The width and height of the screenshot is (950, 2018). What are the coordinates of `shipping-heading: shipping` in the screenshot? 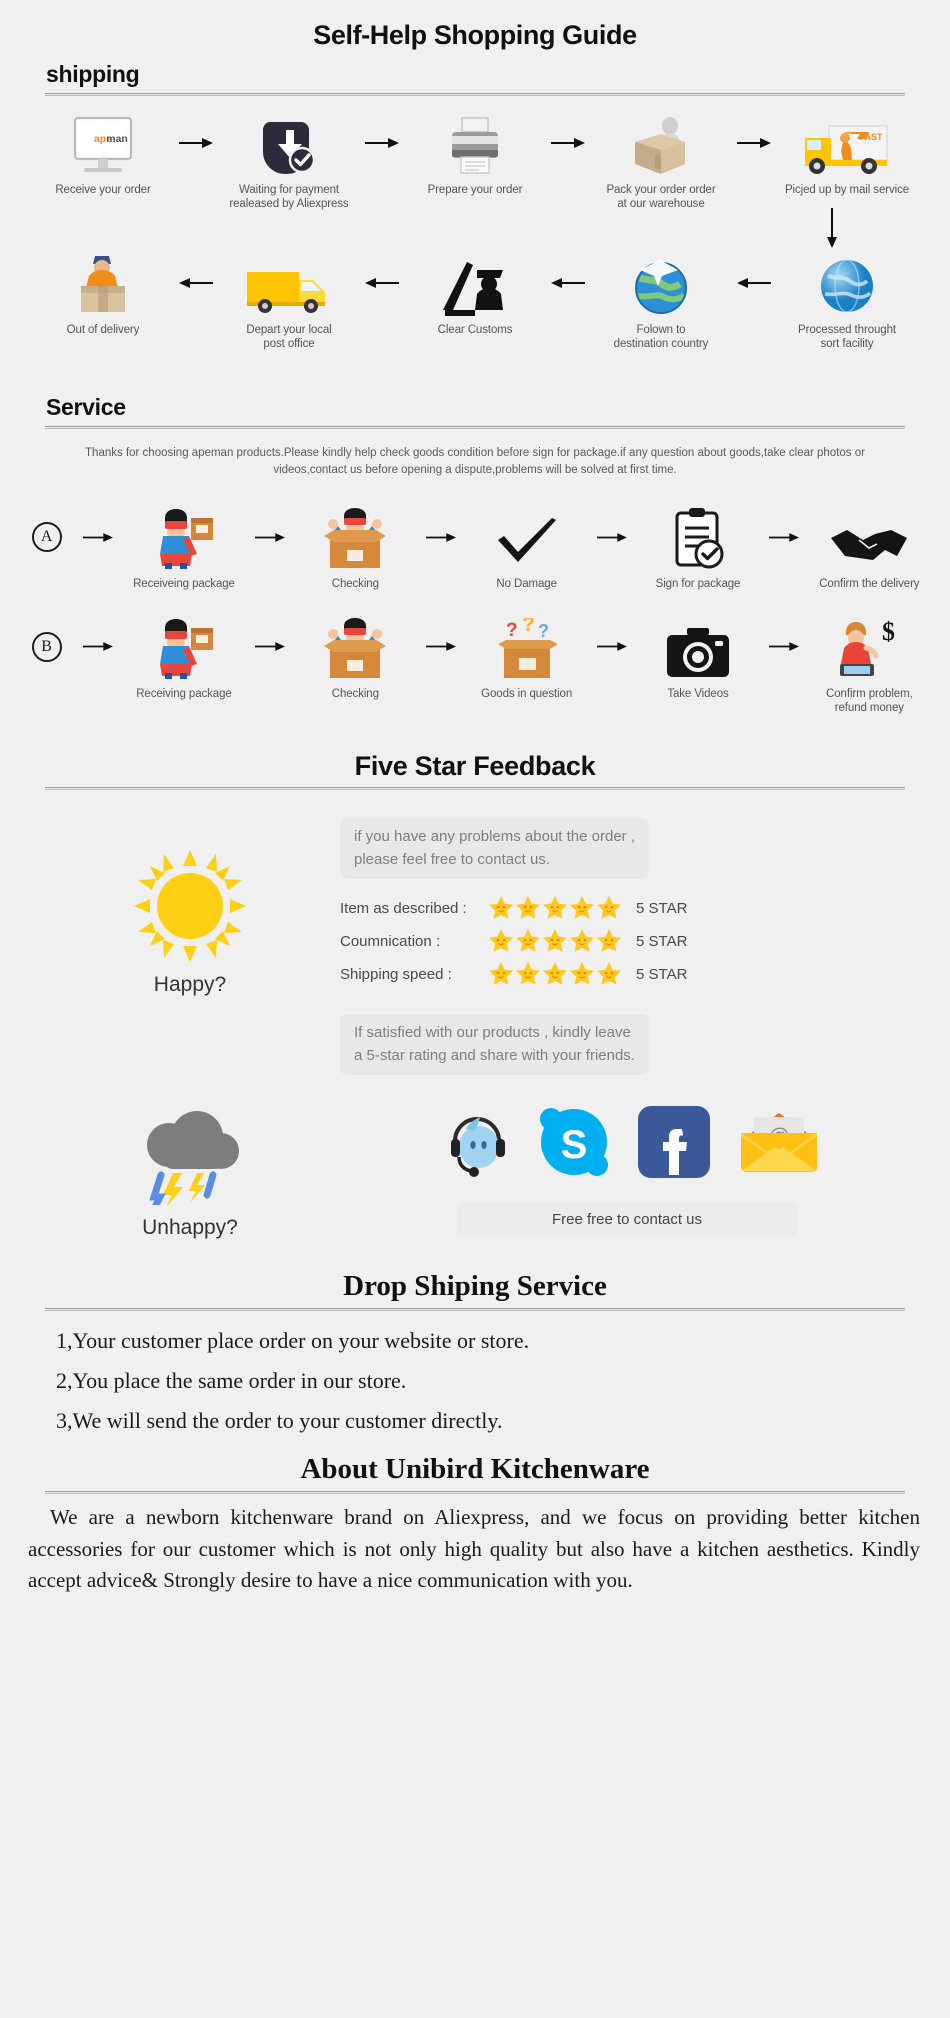 It's located at (93, 74).